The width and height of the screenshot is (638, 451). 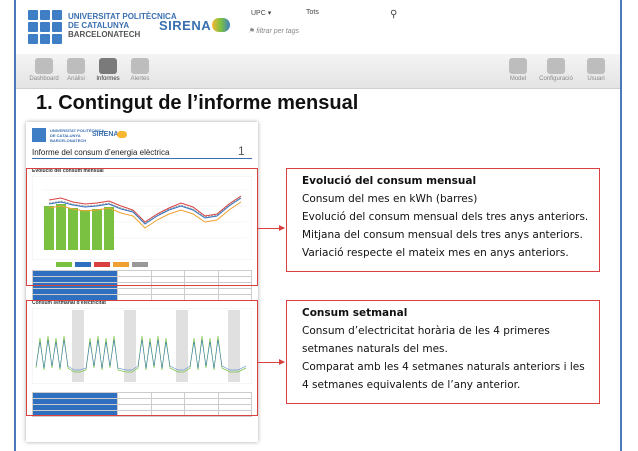 What do you see at coordinates (44, 79) in the screenshot?
I see `nav-label: Dashboard` at bounding box center [44, 79].